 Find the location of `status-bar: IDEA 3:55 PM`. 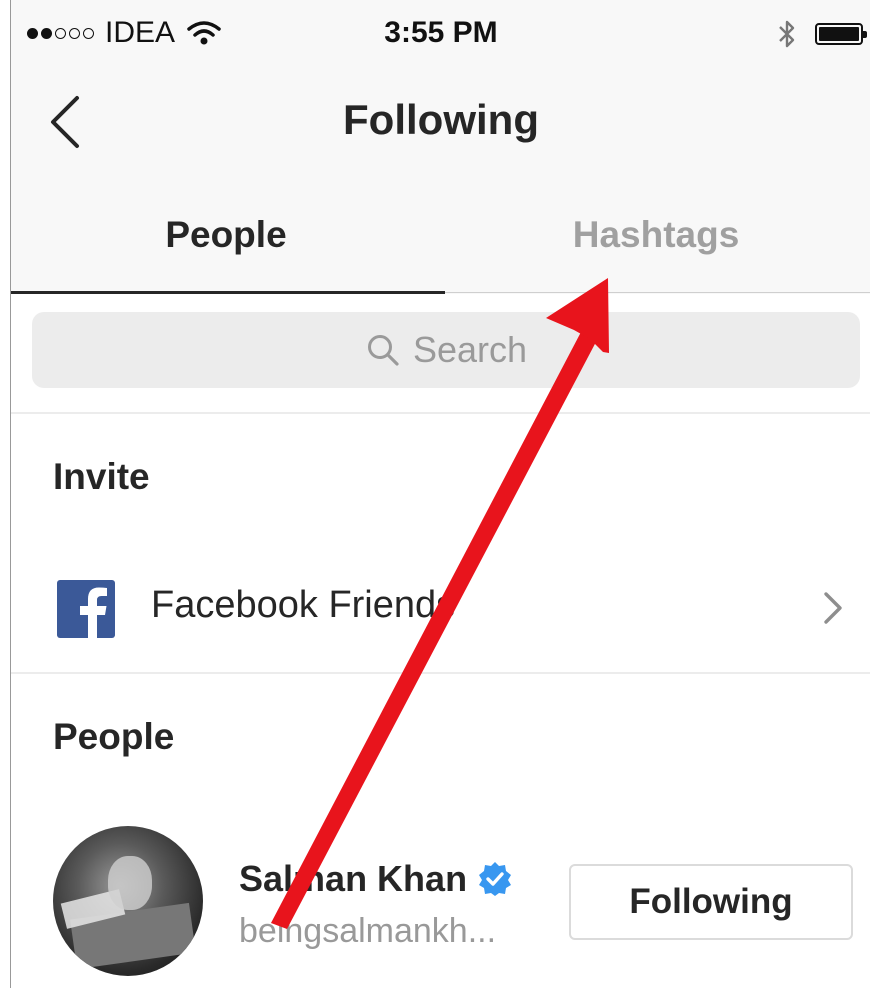

status-bar: IDEA 3:55 PM is located at coordinates (440, 33).